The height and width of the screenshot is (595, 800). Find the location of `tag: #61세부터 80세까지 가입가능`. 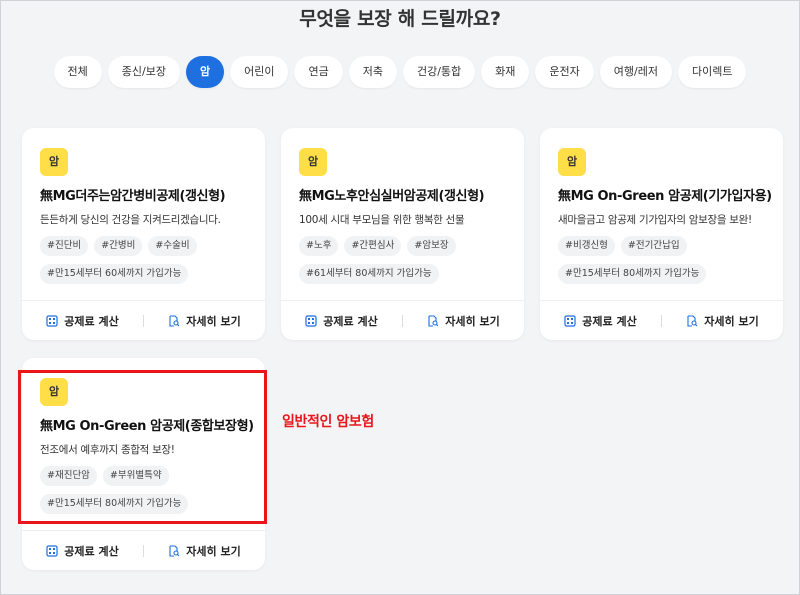

tag: #61세부터 80세까지 가입가능 is located at coordinates (369, 274).